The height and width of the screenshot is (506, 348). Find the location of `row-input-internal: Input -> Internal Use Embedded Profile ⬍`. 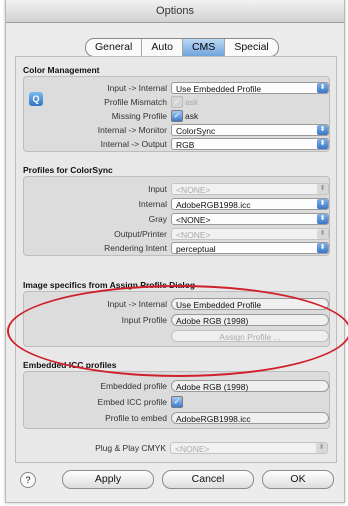

row-input-internal: Input -> Internal Use Embedded Profile ⬍ is located at coordinates (176, 88).